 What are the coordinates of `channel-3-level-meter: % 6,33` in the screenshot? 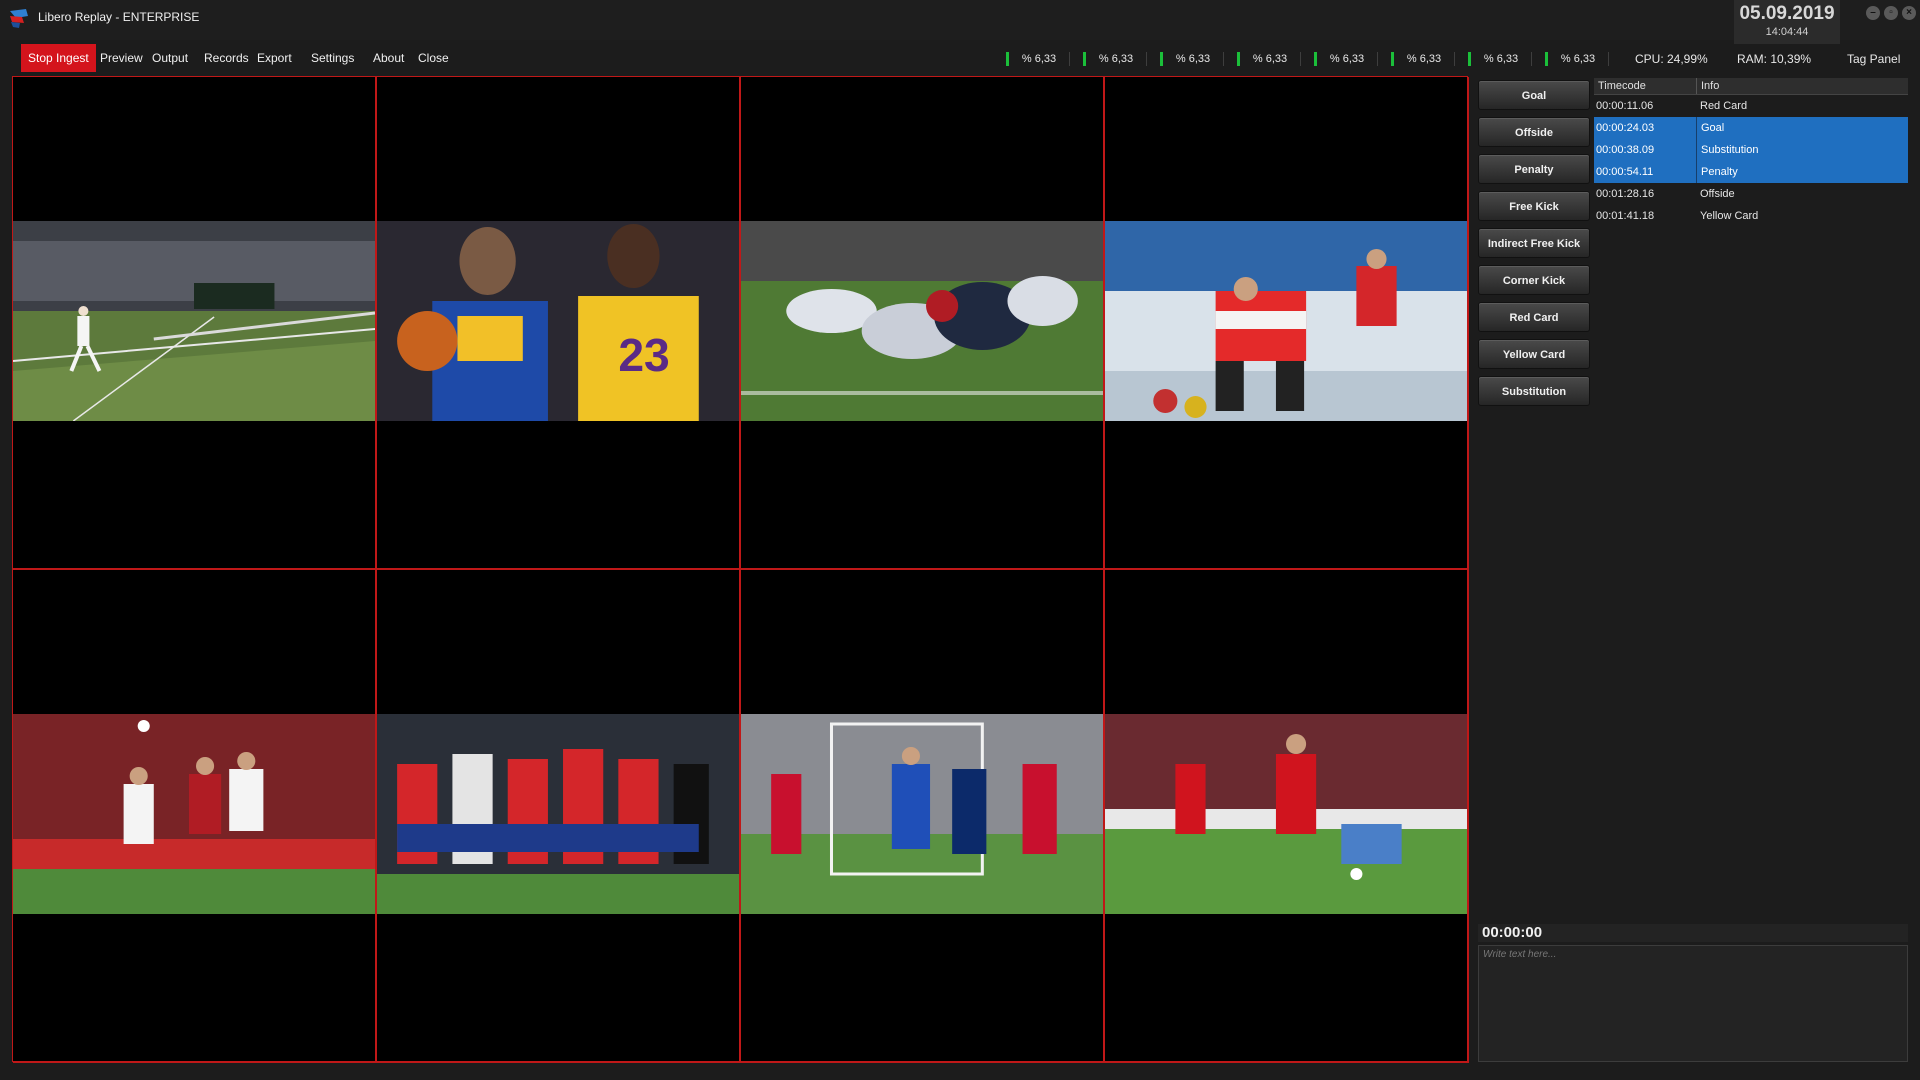 It's located at (1192, 59).